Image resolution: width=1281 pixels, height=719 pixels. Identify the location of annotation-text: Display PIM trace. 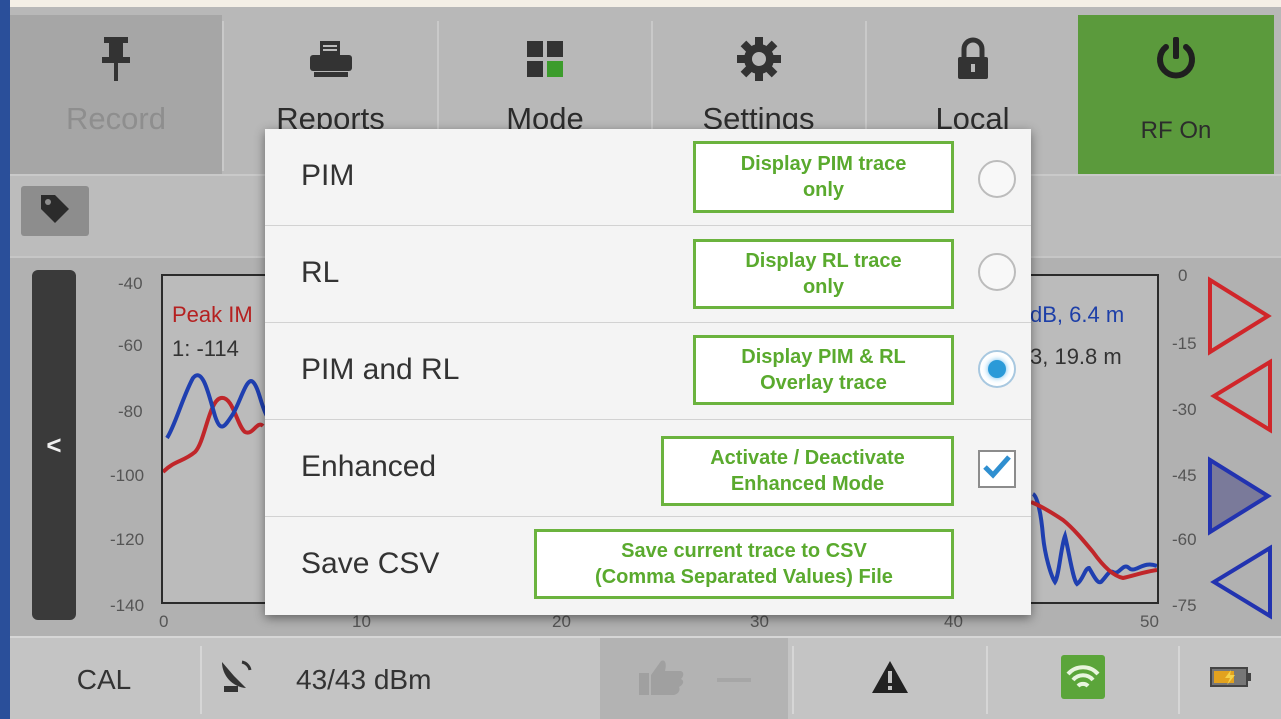
(823, 164).